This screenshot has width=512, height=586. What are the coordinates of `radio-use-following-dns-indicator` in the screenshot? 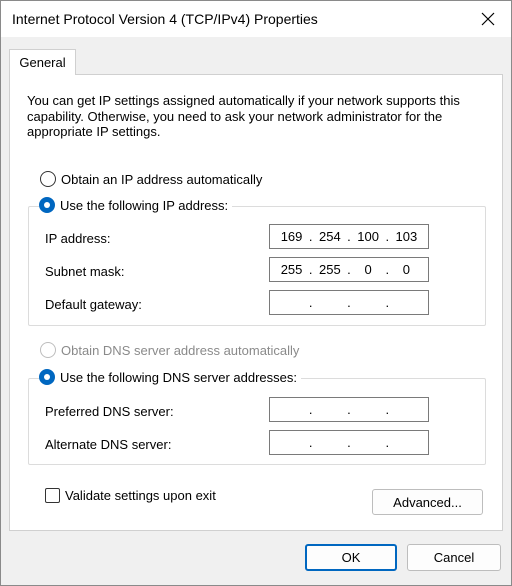 It's located at (47, 377).